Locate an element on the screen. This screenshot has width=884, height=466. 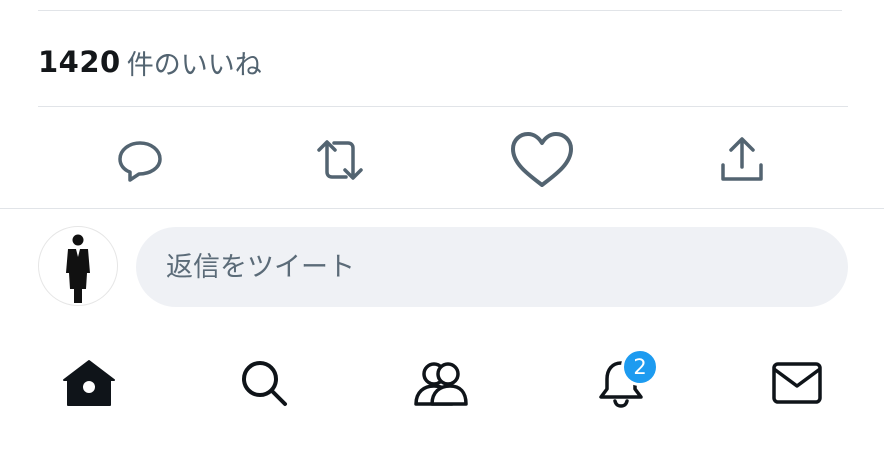
reply-input is located at coordinates (492, 267).